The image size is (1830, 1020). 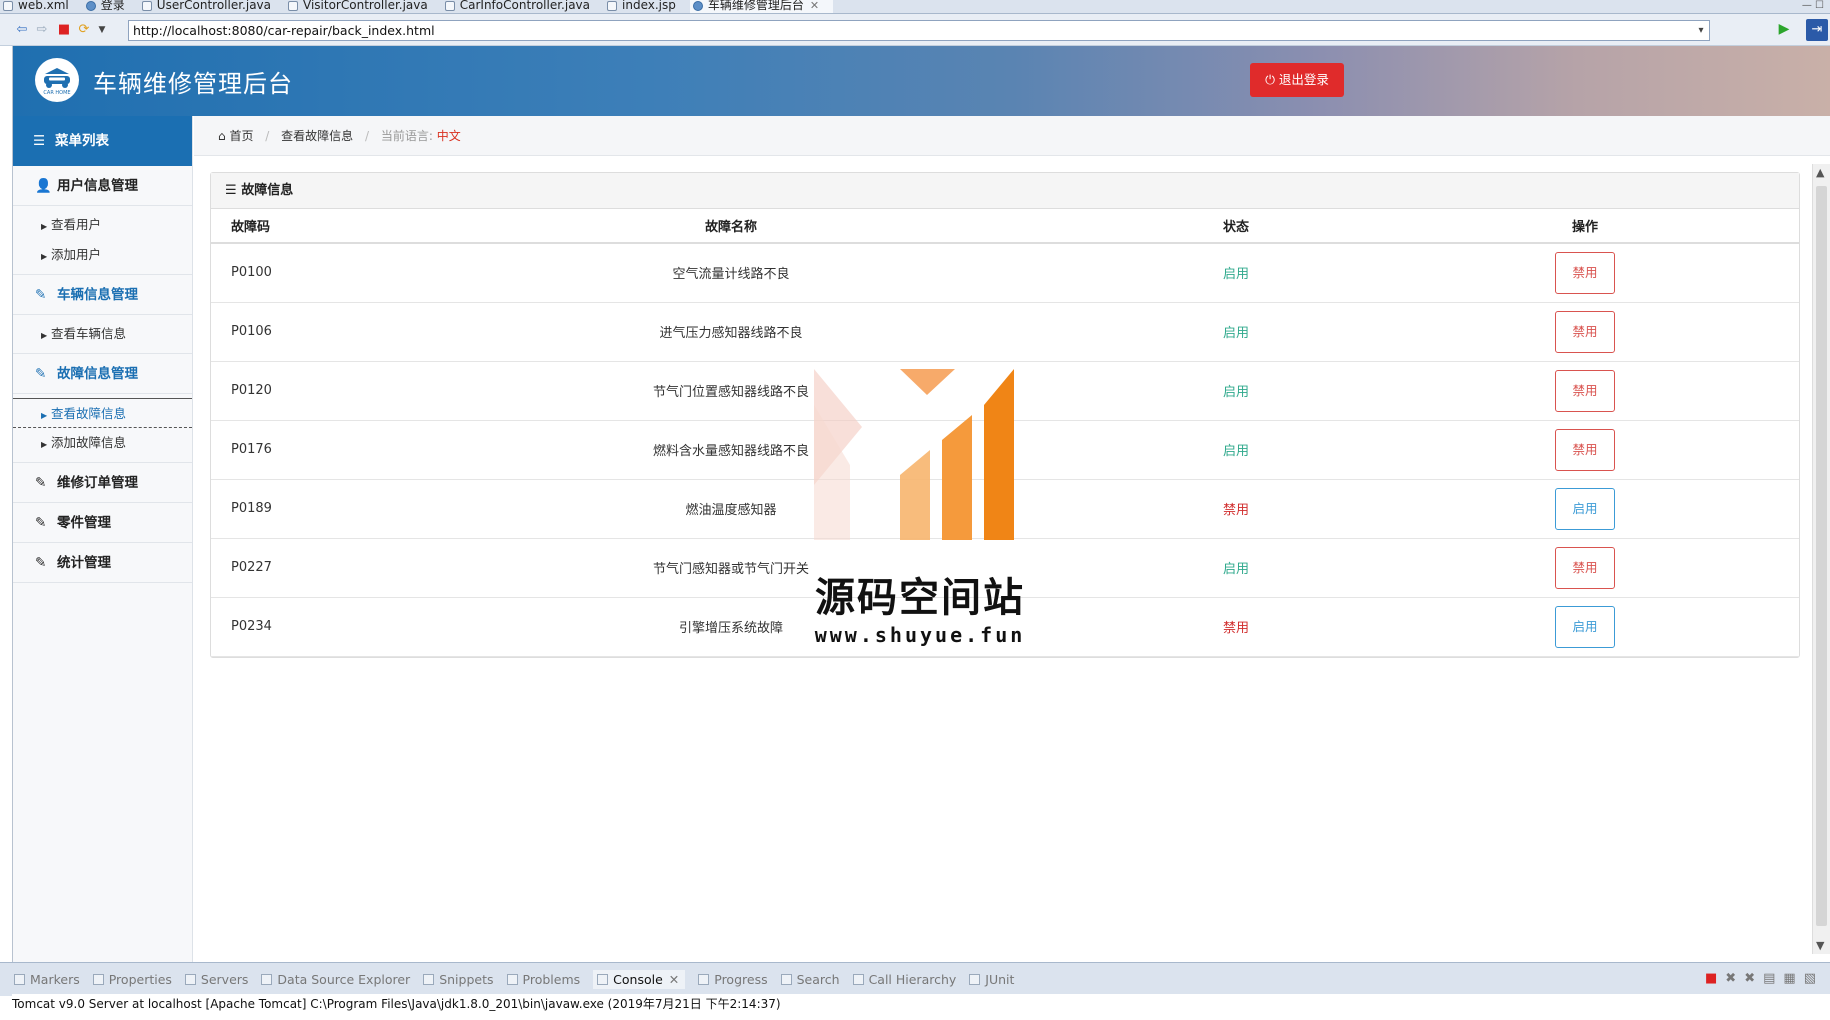 I want to click on editor-tab-usercontroller: UserController.java, so click(x=212, y=6).